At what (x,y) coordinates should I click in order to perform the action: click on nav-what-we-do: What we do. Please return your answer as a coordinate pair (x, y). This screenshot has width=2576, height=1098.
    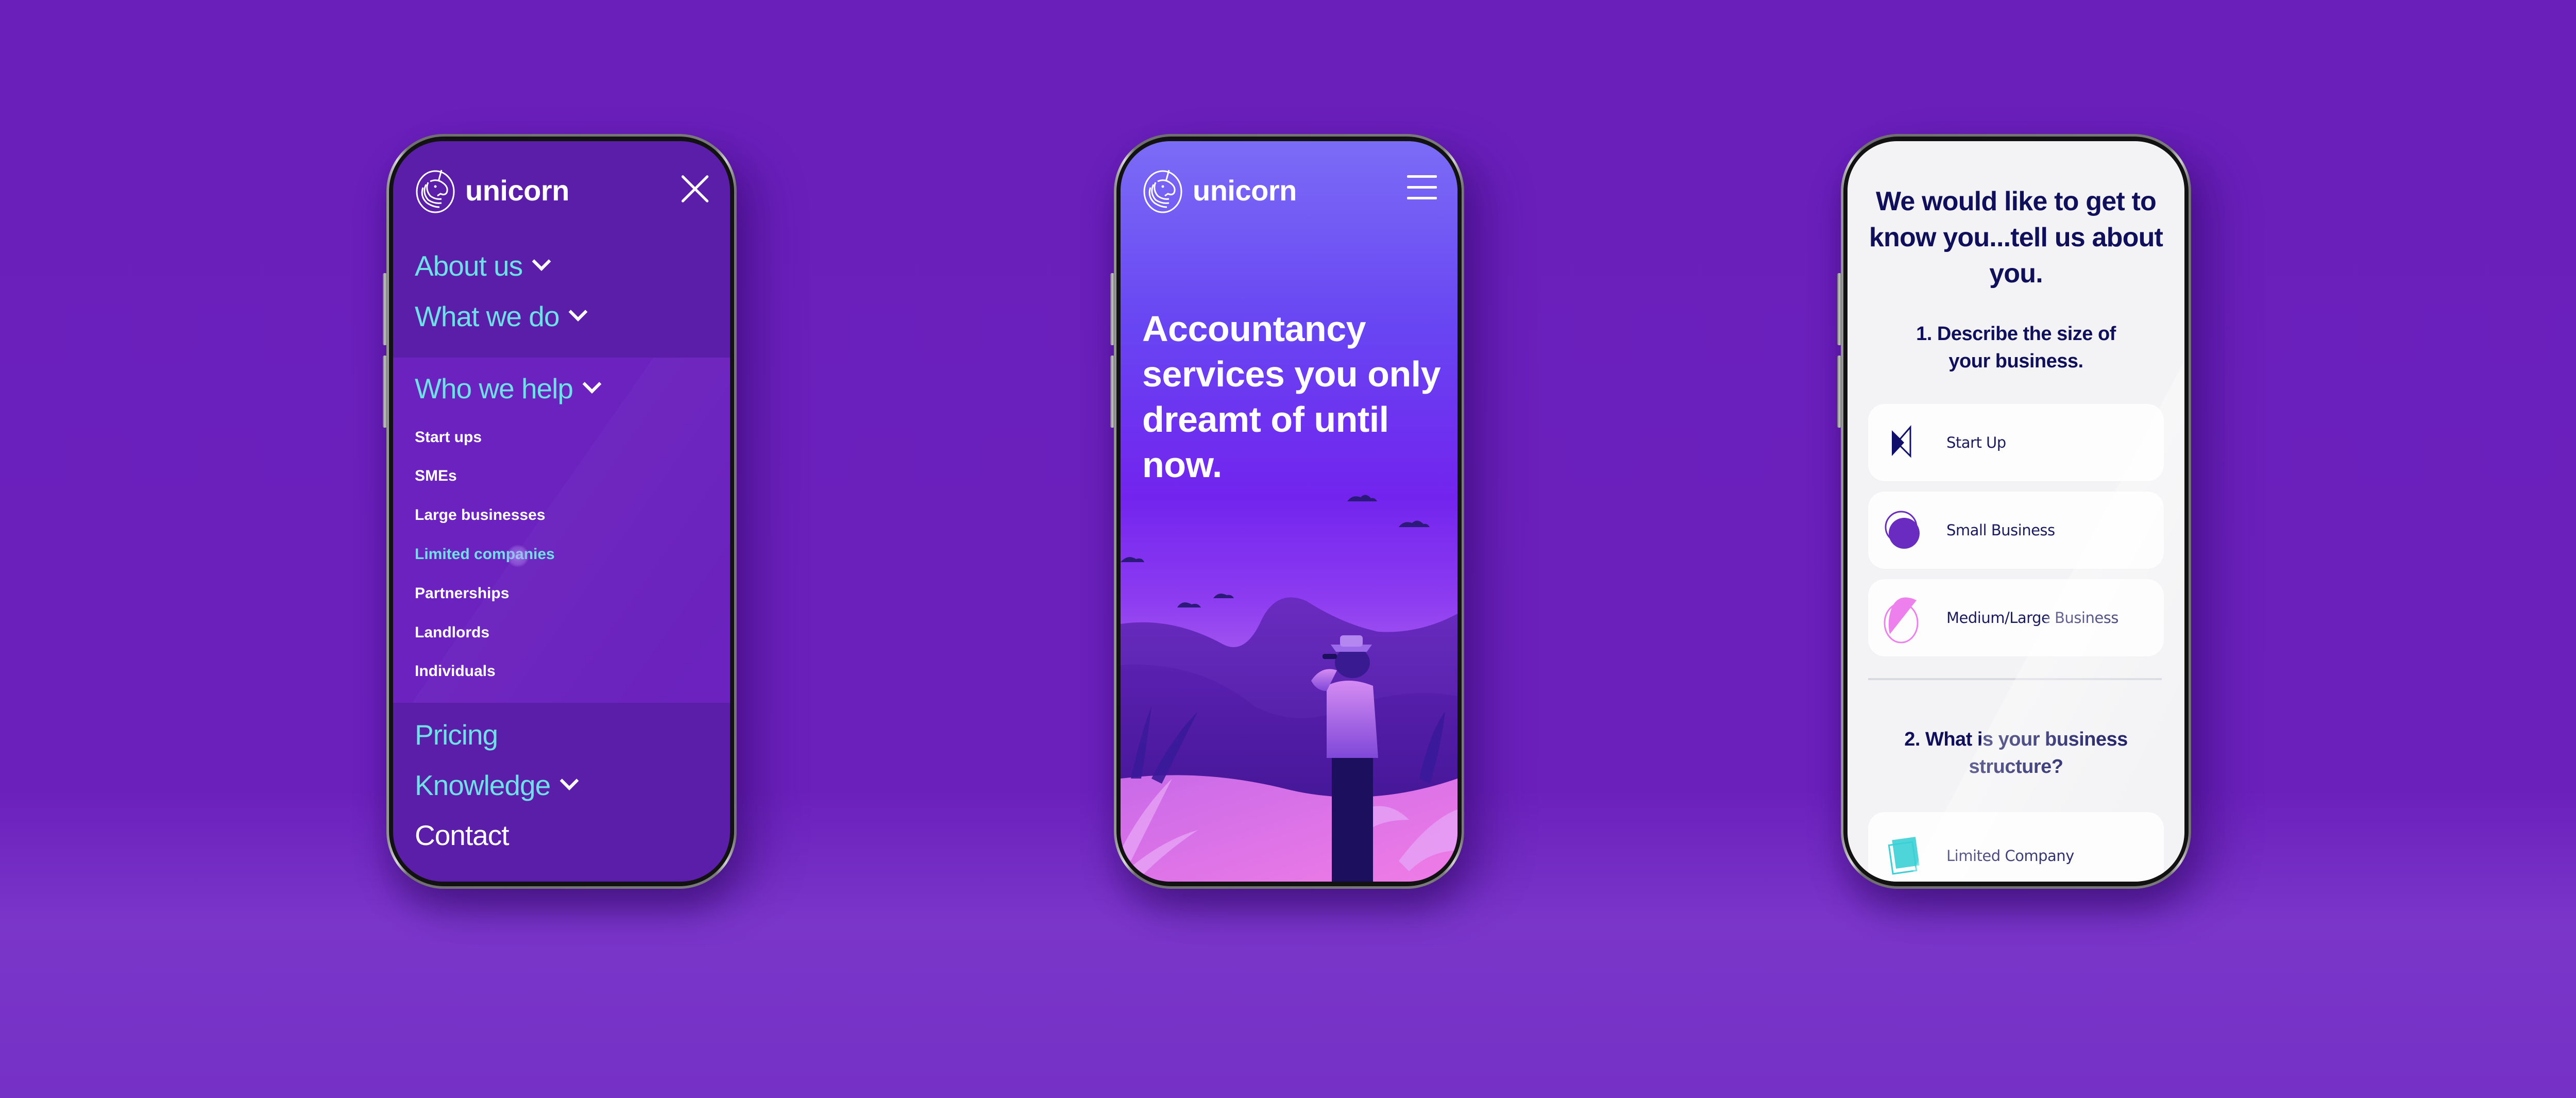
    Looking at the image, I should click on (501, 316).